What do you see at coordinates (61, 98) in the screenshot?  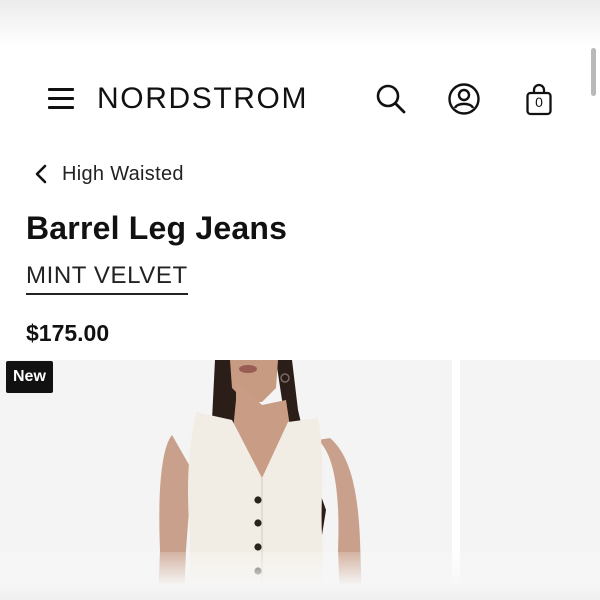 I see `hamburger-menu-icon` at bounding box center [61, 98].